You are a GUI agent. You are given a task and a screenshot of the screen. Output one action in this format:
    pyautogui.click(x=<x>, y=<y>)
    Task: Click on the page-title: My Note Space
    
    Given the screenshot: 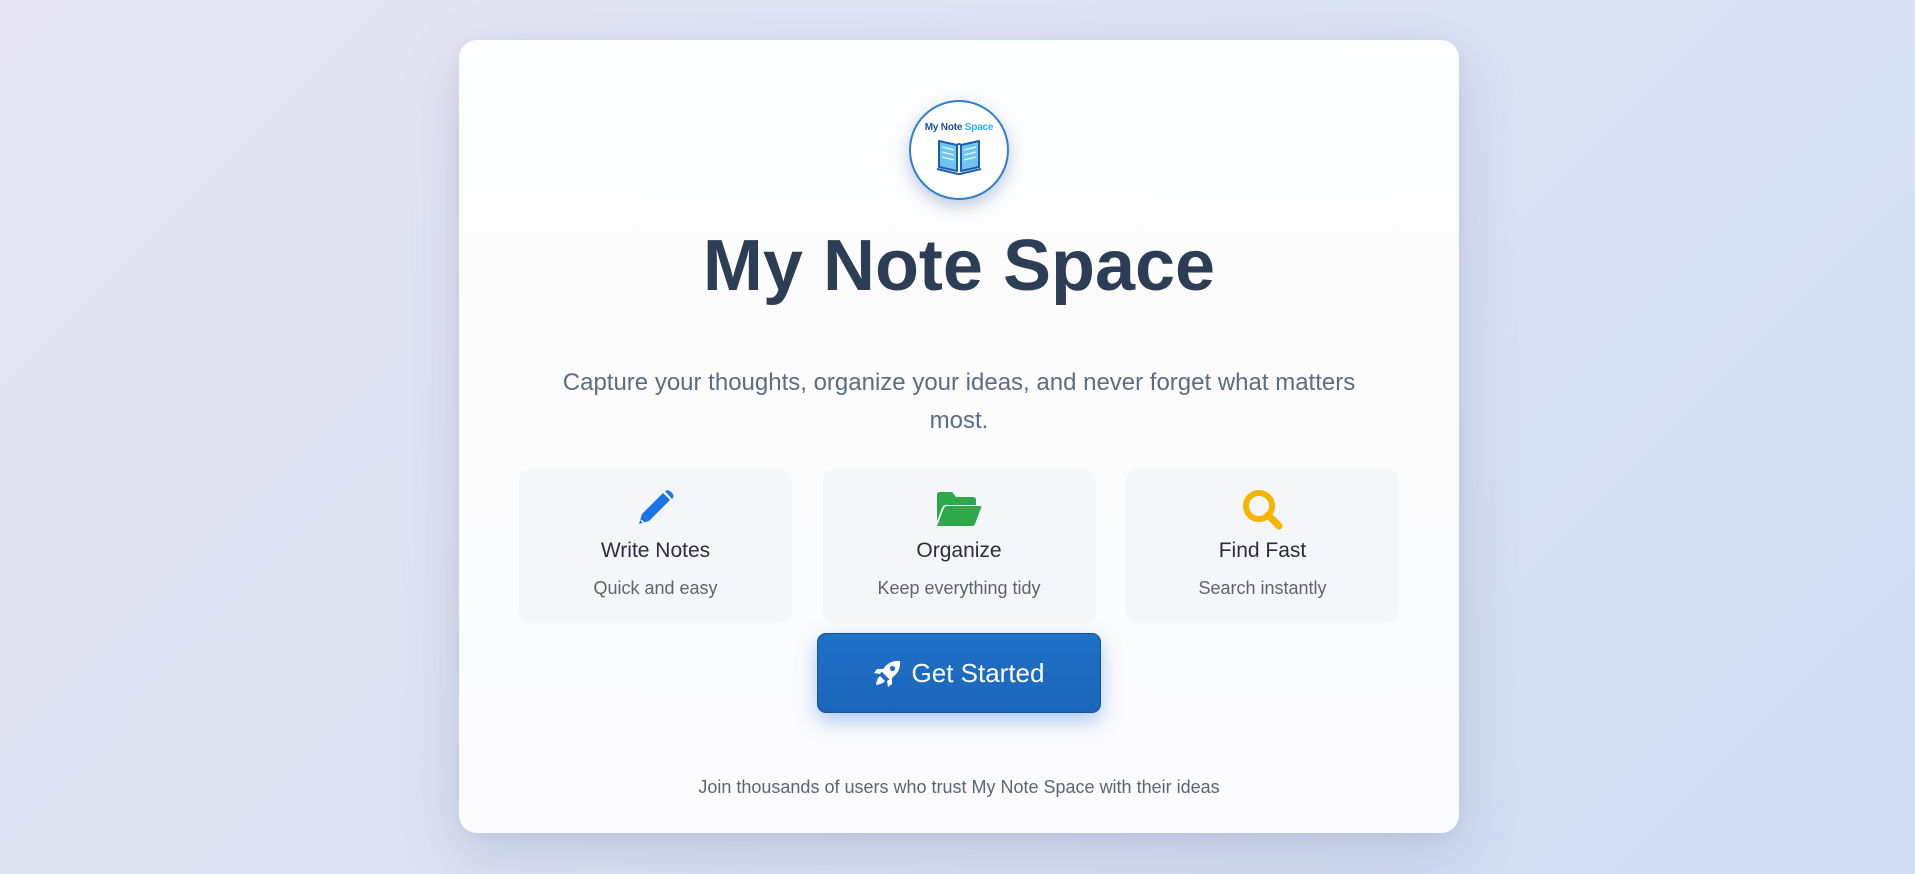 What is the action you would take?
    pyautogui.click(x=959, y=266)
    